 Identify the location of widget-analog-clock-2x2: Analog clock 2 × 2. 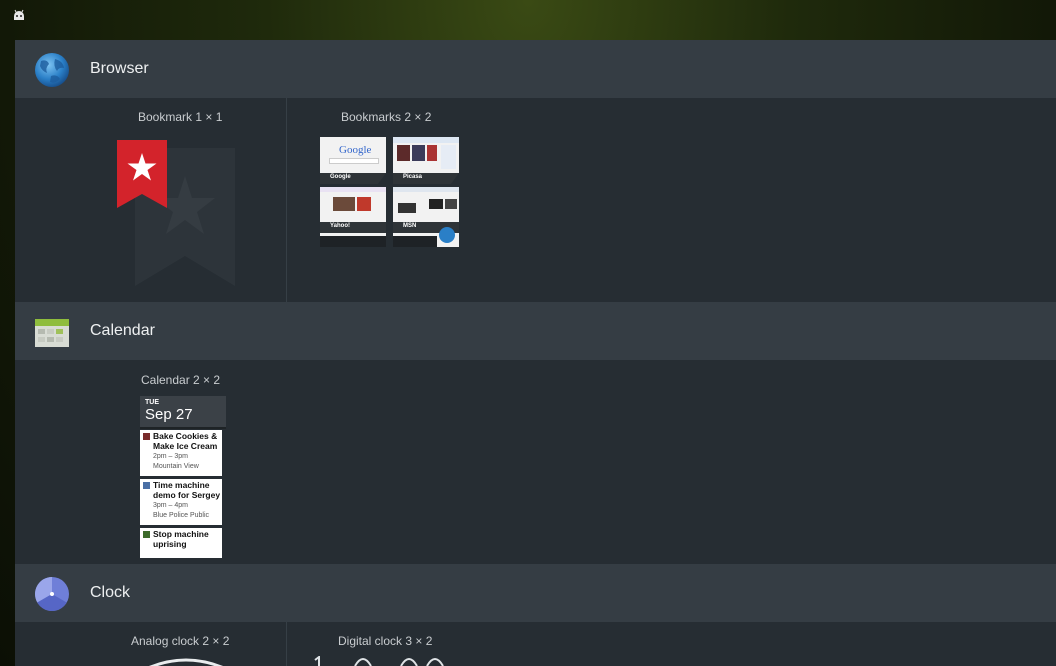
(150, 644).